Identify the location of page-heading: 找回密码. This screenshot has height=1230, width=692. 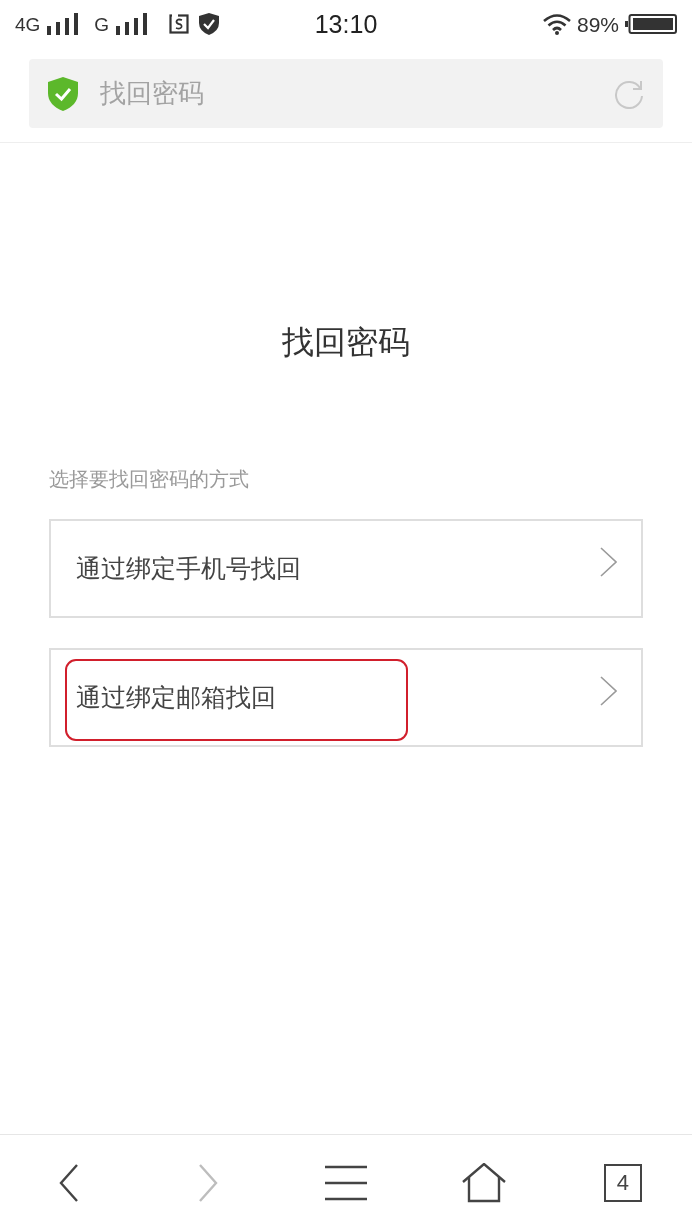
(346, 342).